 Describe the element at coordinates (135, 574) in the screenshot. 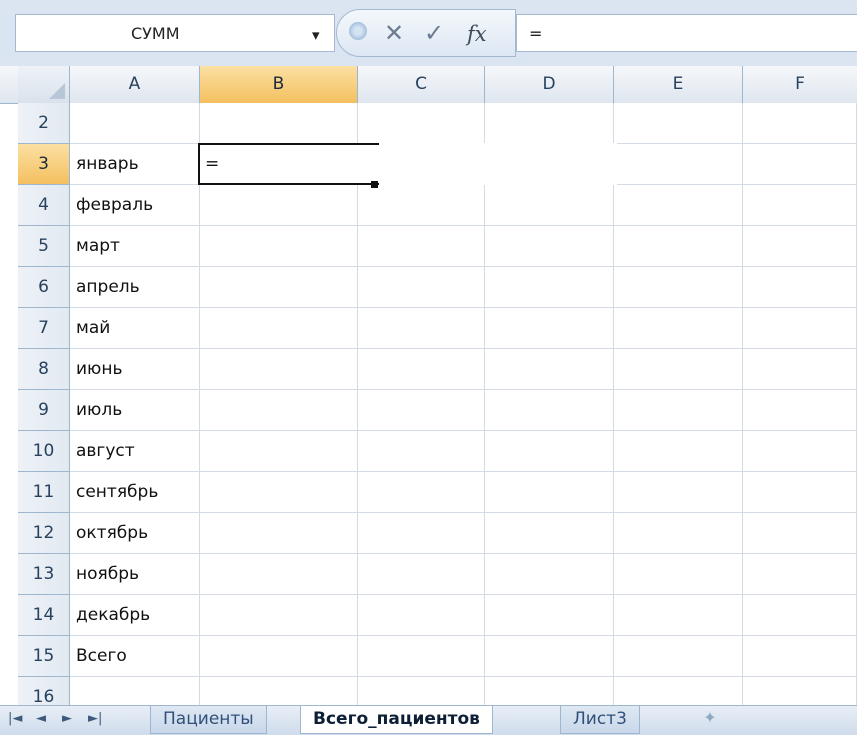

I see `cell-a: ноябрь` at that location.